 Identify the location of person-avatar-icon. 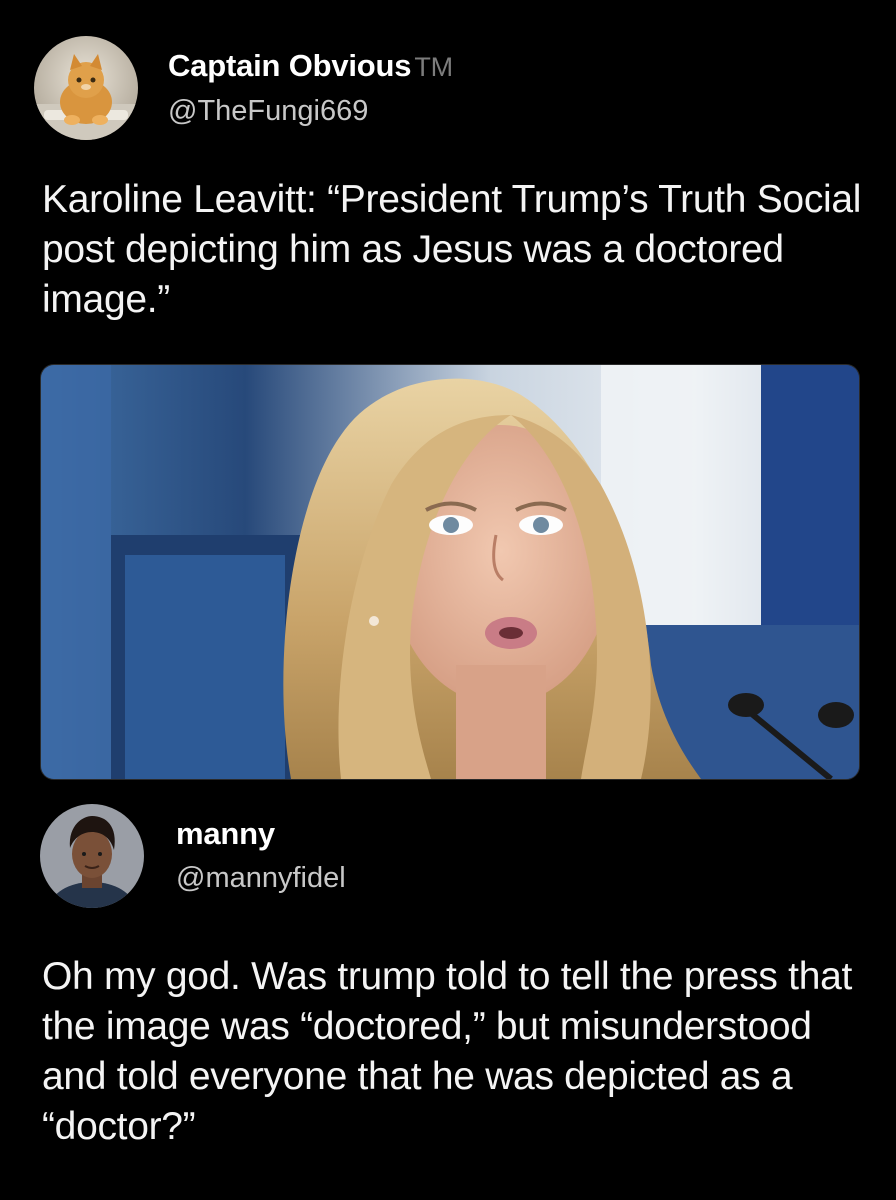
(92, 856).